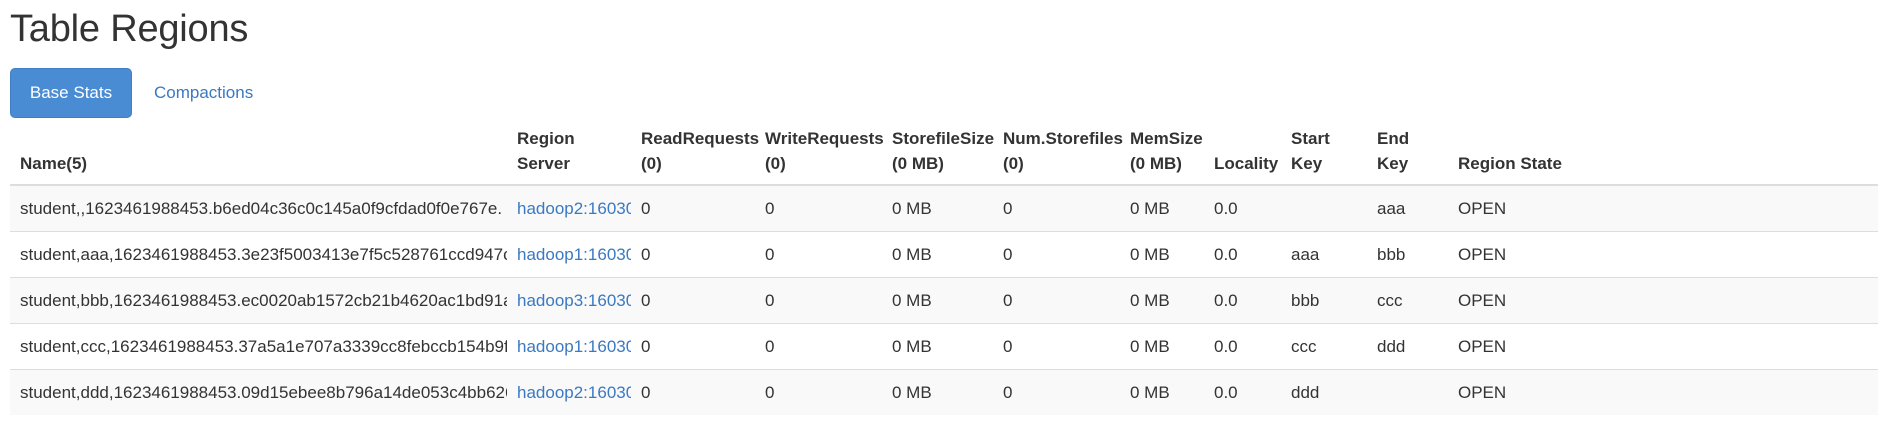 This screenshot has height=429, width=1888. I want to click on start-key, so click(1324, 208).